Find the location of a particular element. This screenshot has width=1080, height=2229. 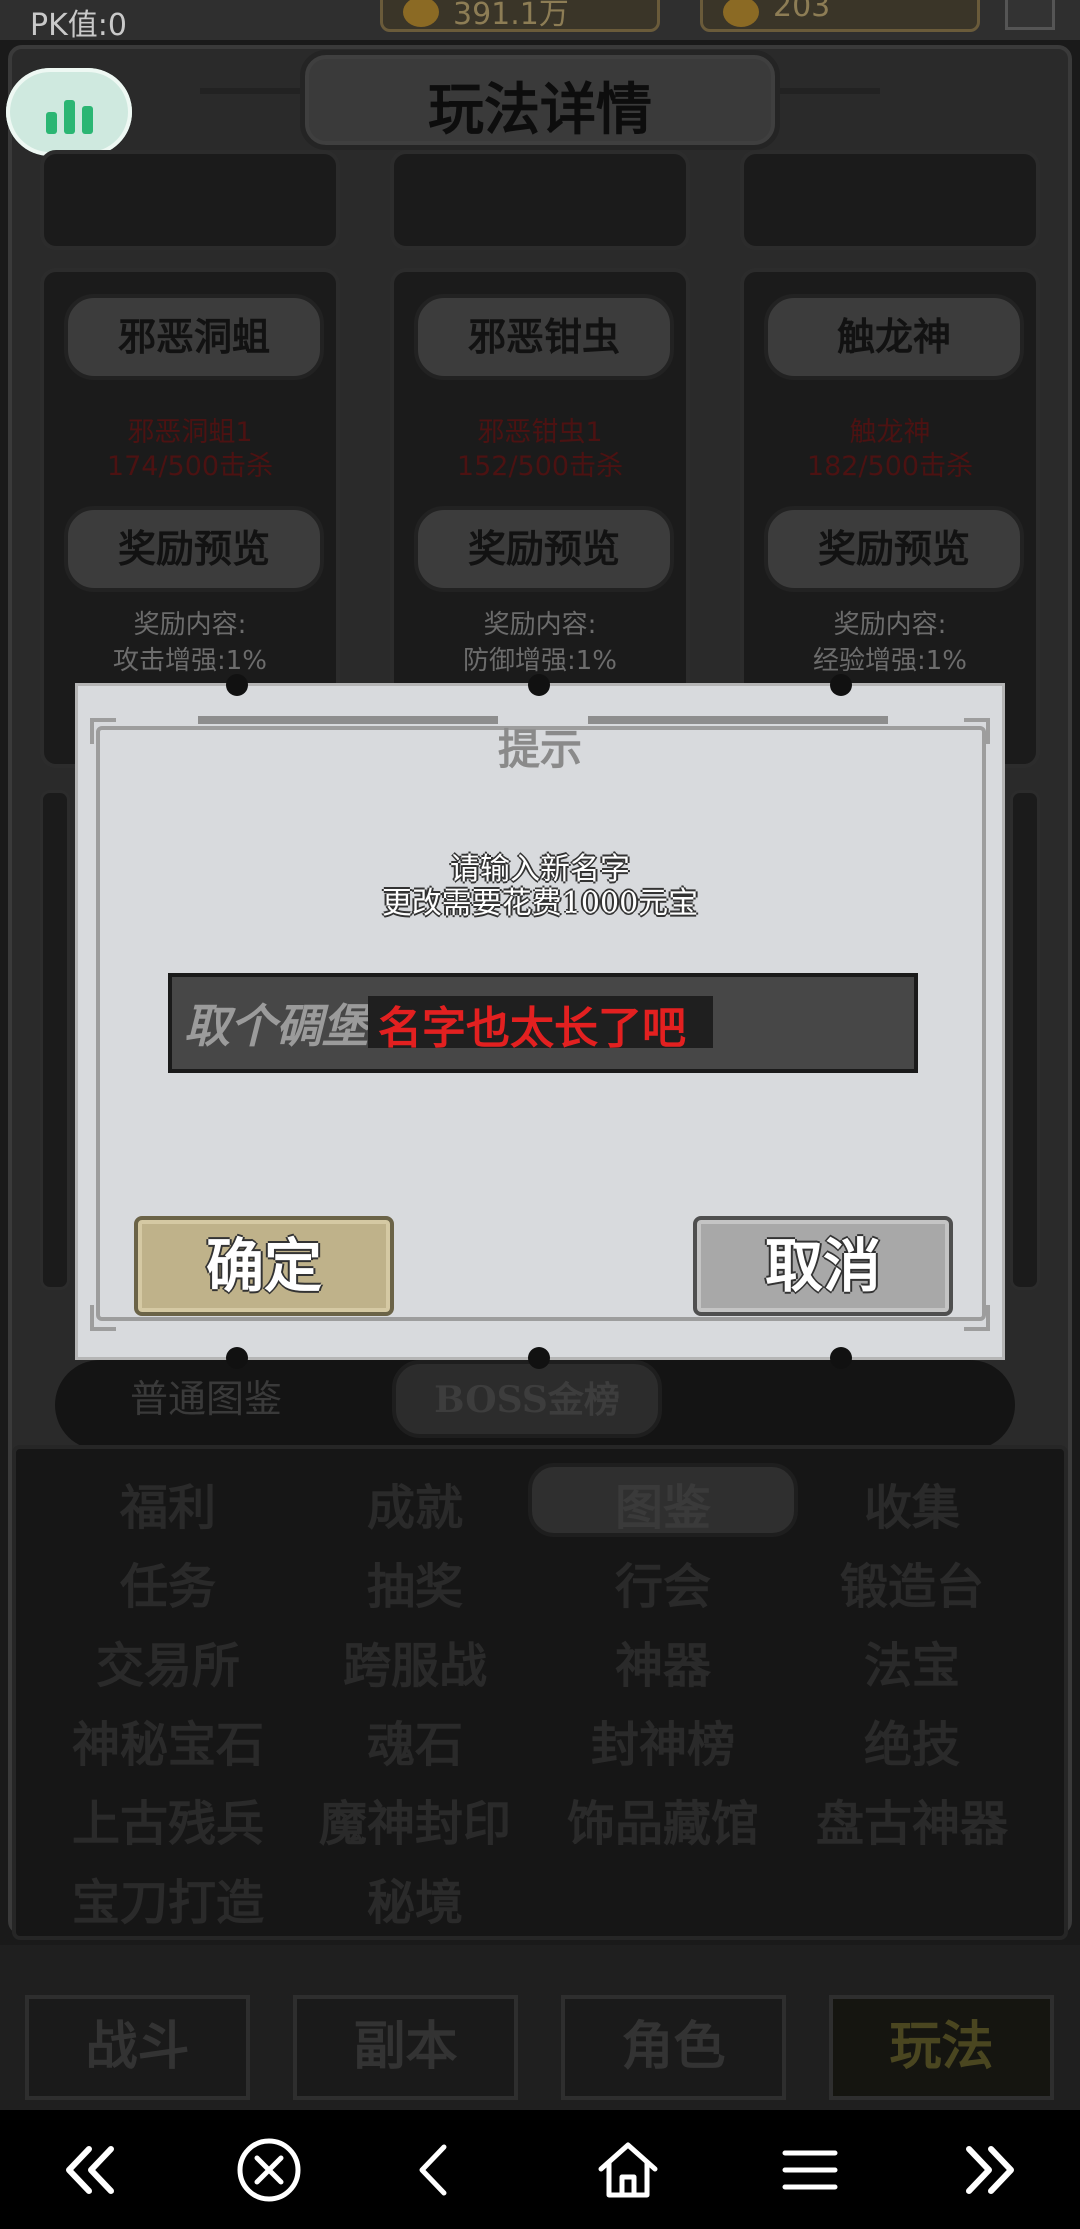

name-too-long-text: 名字也太长了吧 is located at coordinates (532, 1028).